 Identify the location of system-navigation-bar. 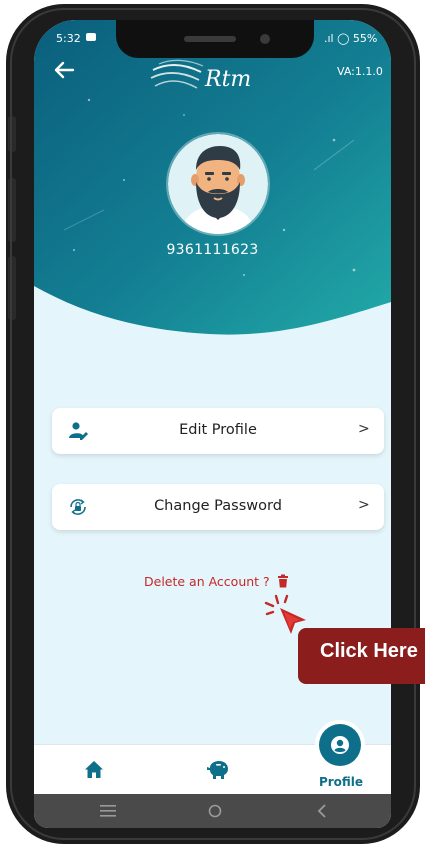
(212, 811).